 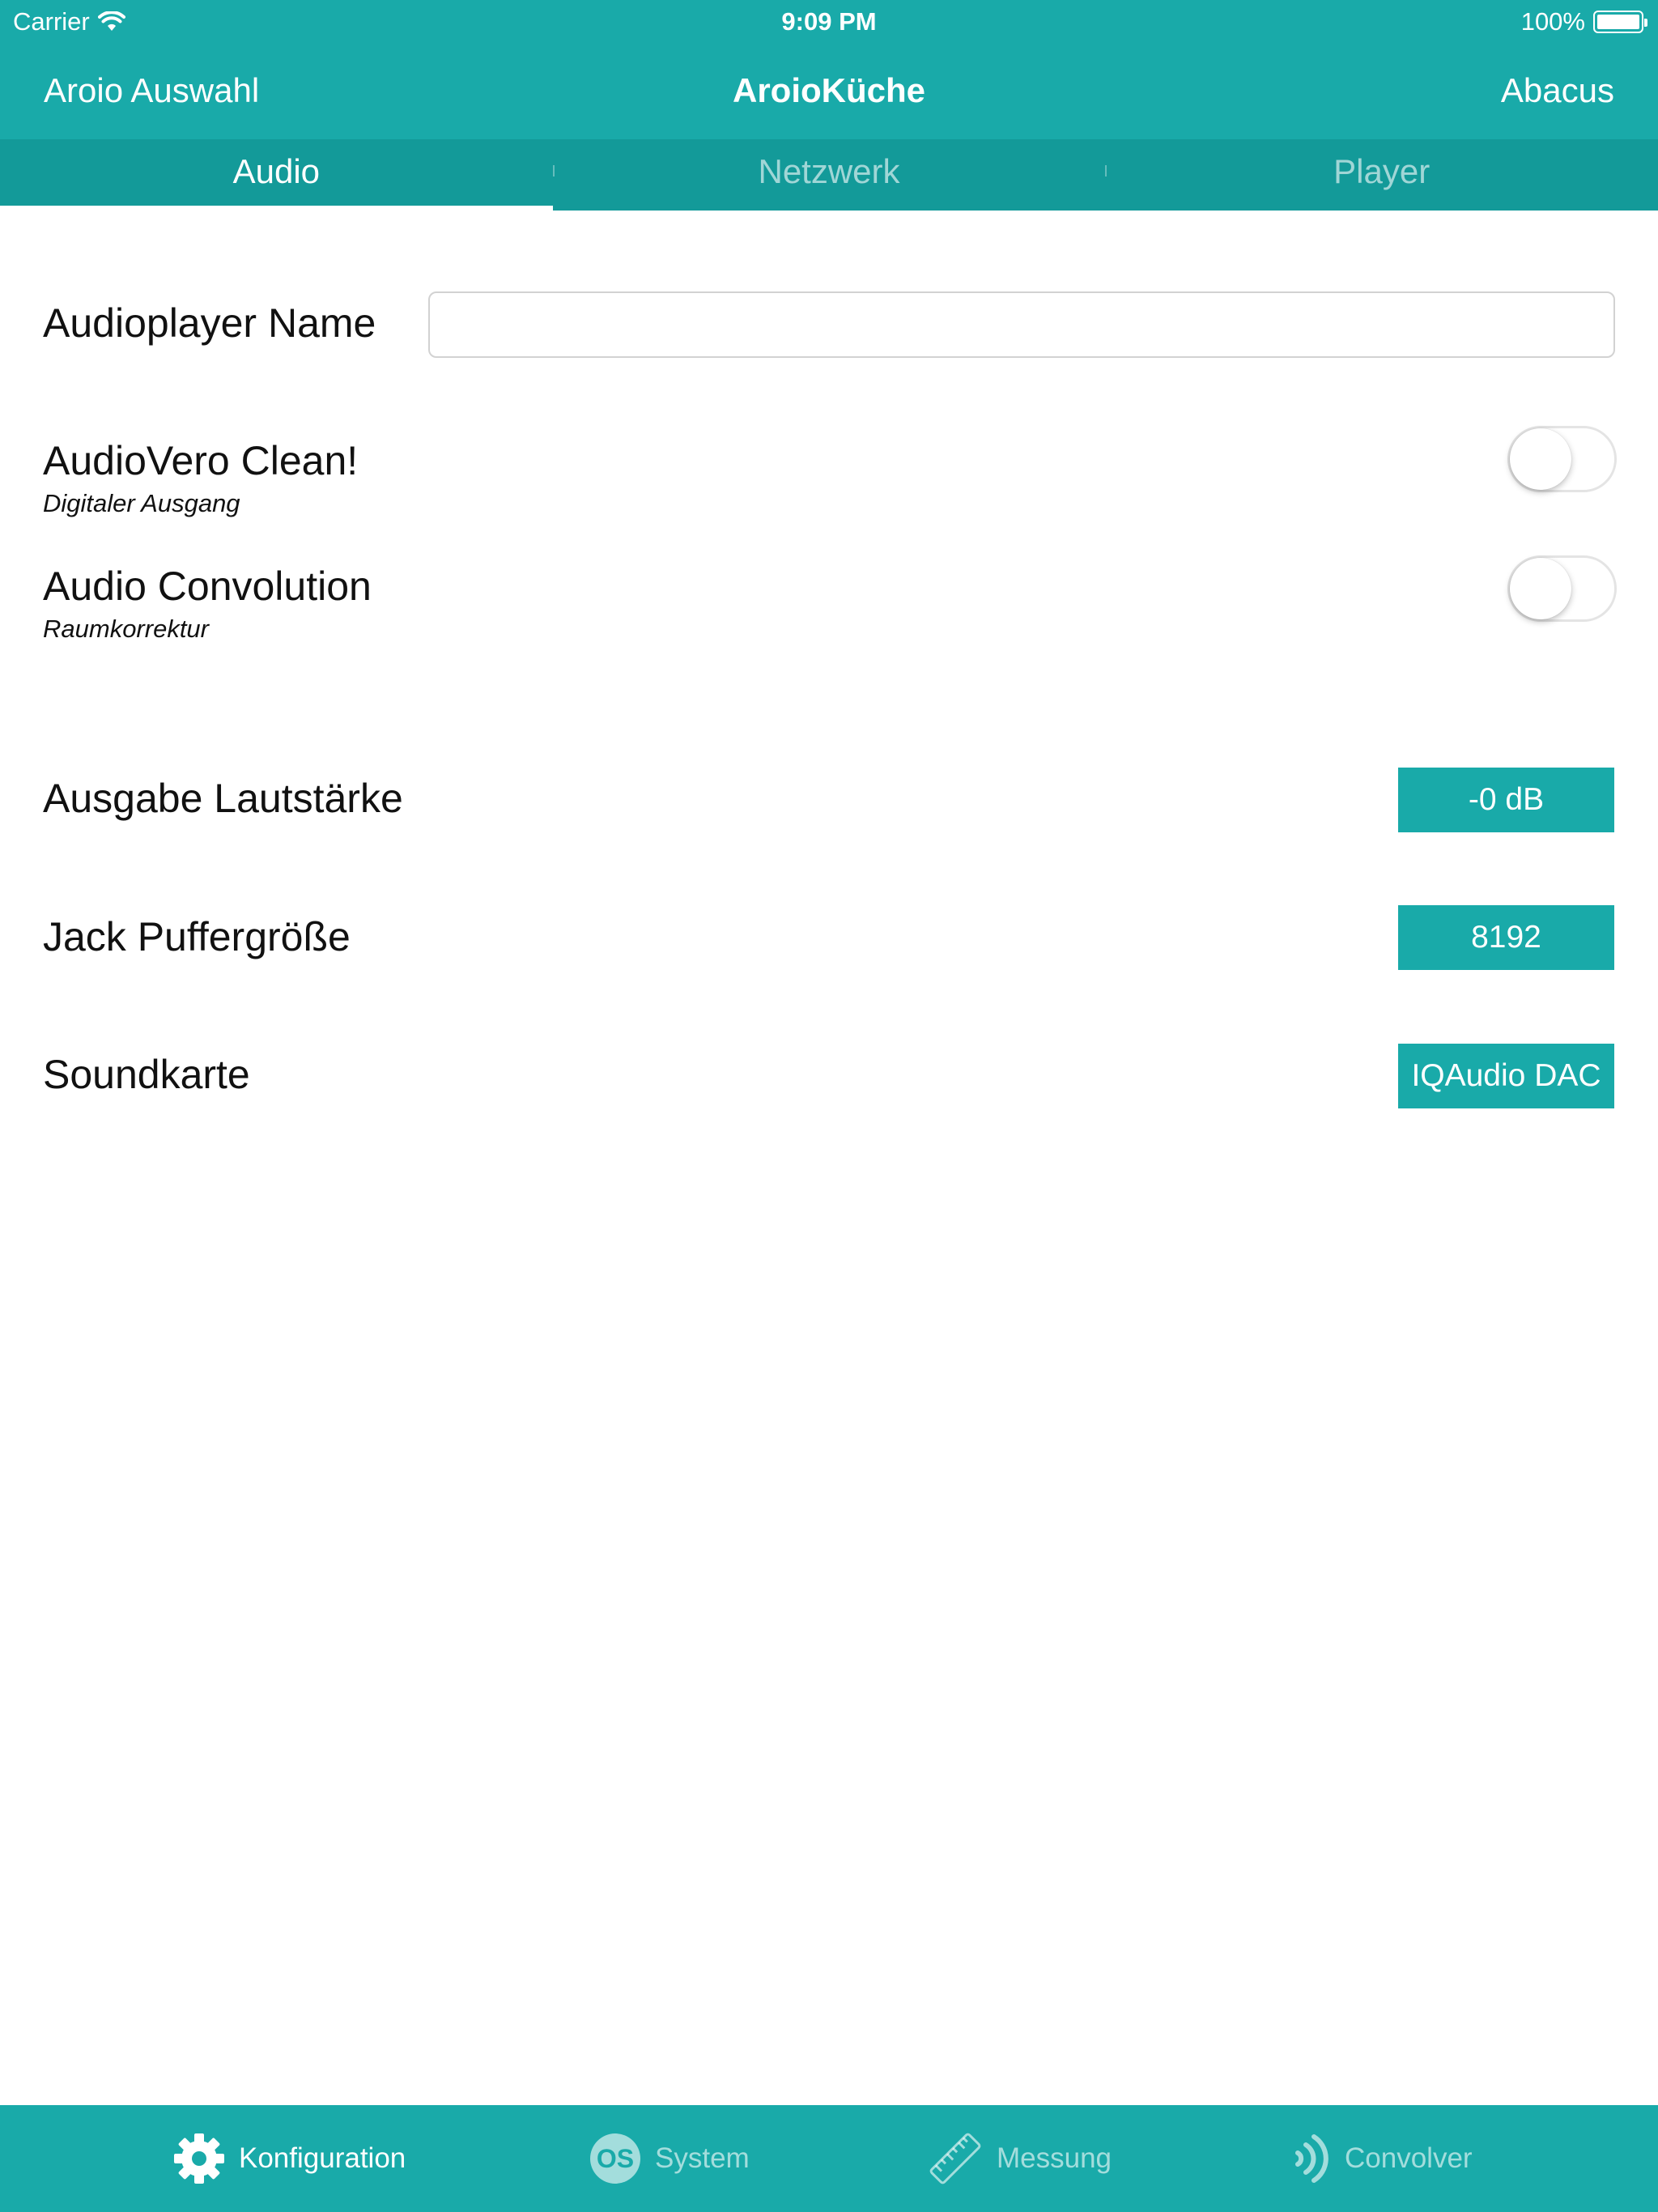 I want to click on convolution-toggle, so click(x=1562, y=589).